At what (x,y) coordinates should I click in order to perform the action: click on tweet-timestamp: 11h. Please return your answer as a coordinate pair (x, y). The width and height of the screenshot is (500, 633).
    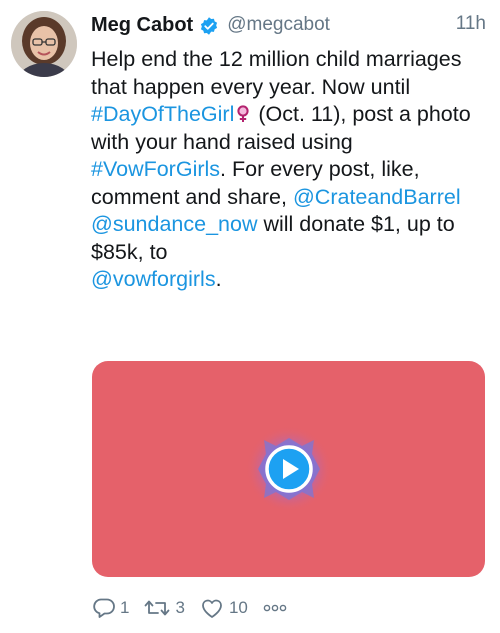
    Looking at the image, I should click on (471, 24).